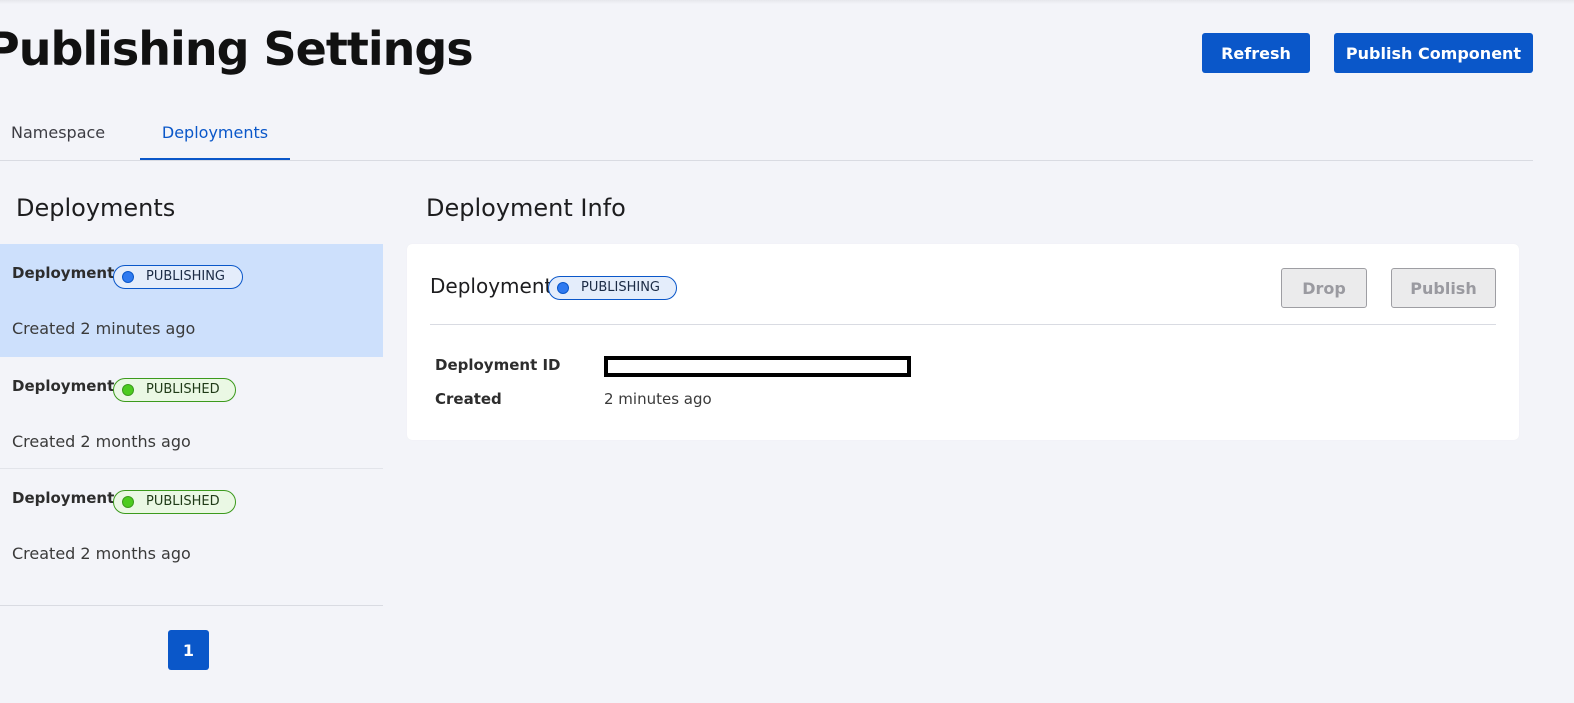 The height and width of the screenshot is (703, 1574). I want to click on deployment-info-heading: Deployment, so click(491, 286).